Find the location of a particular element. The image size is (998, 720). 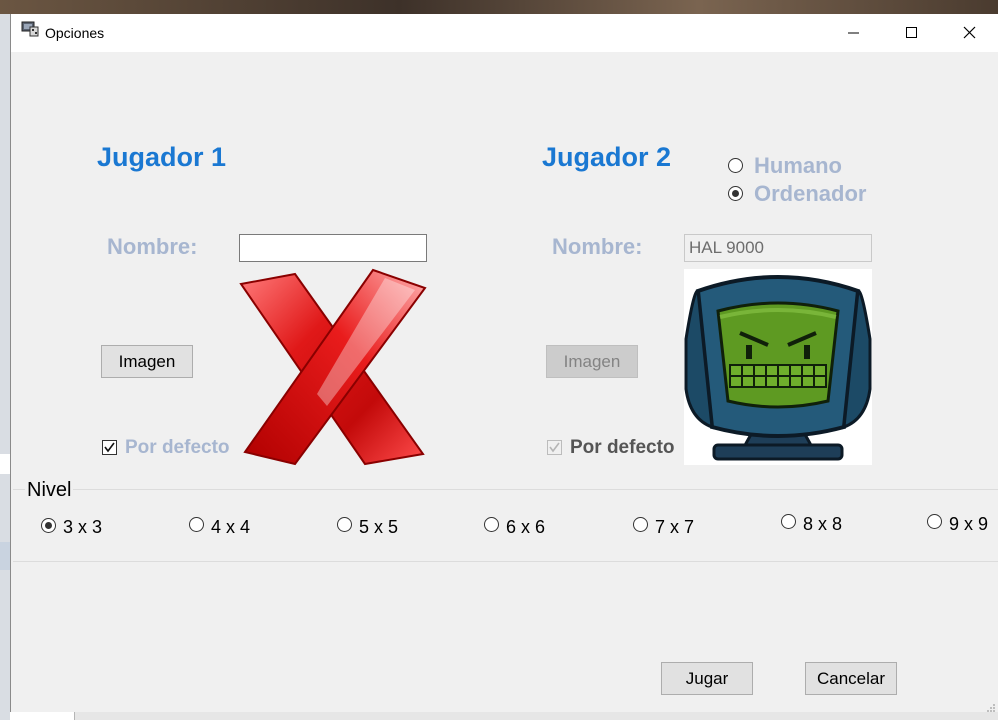

background-window-edge is located at coordinates (5, 367).